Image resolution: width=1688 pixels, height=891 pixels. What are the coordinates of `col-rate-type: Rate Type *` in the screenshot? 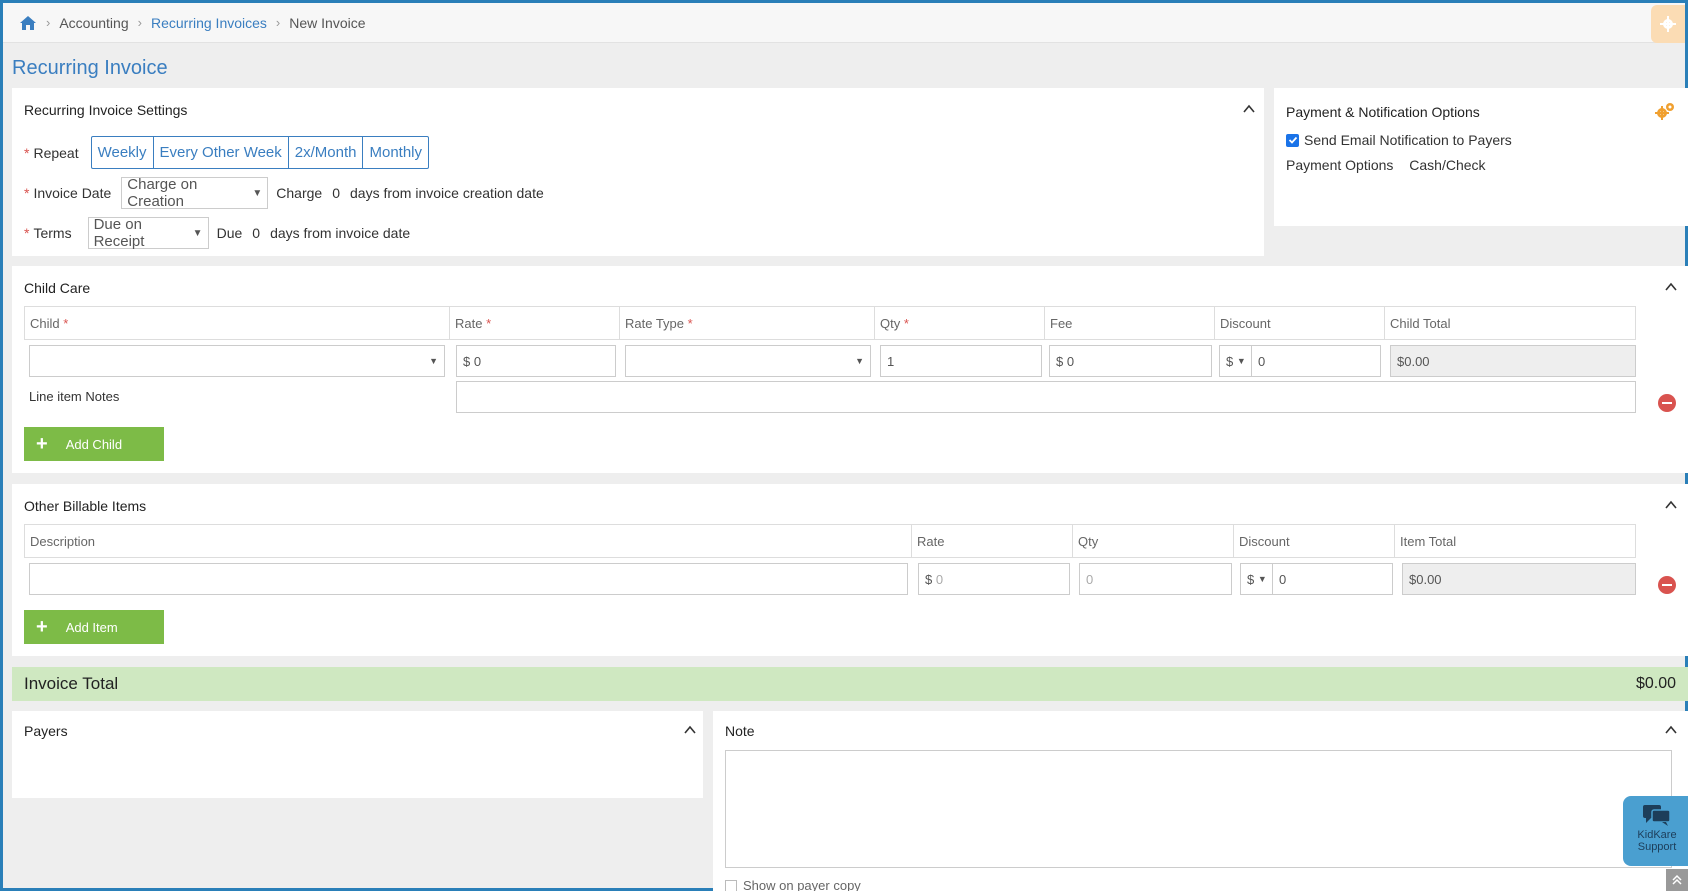 It's located at (746, 323).